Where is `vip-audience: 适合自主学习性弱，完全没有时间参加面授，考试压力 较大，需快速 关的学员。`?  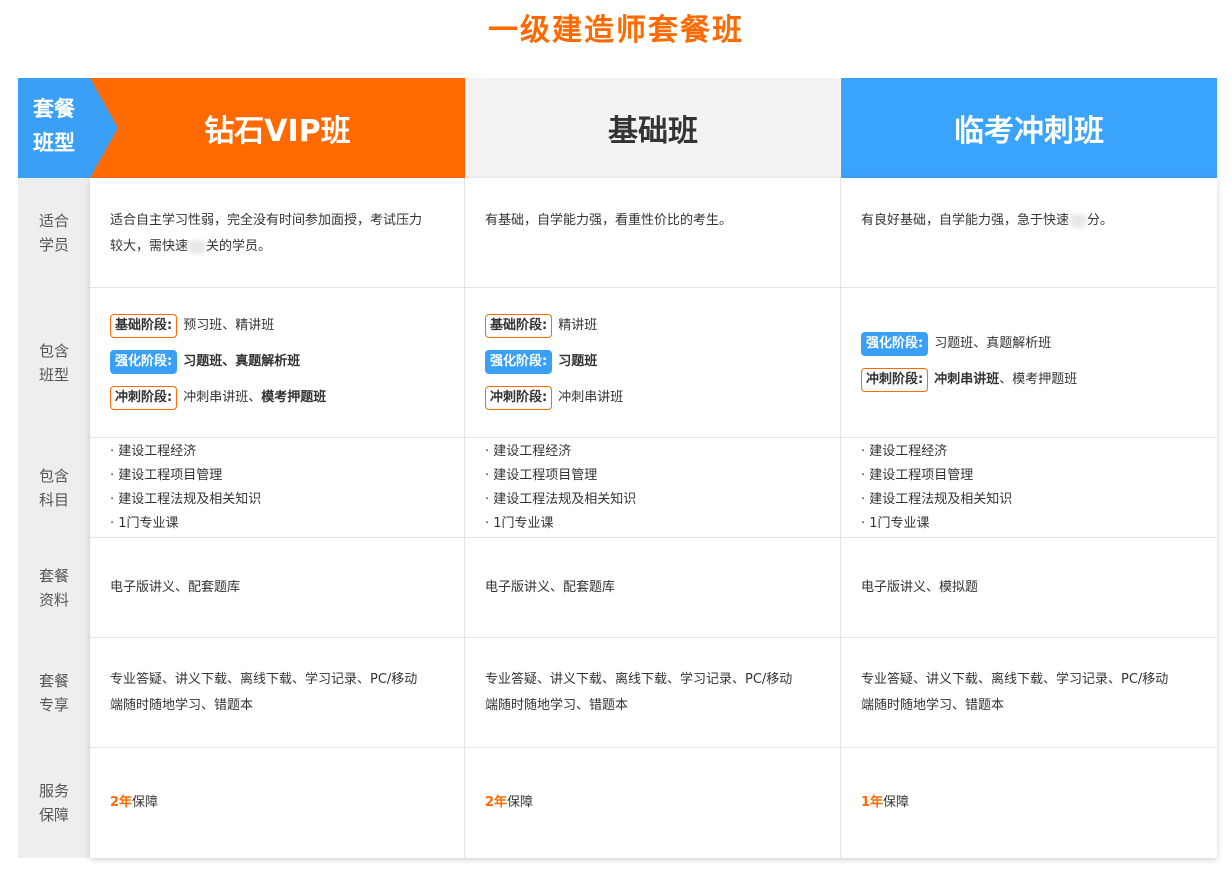
vip-audience: 适合自主学习性弱，完全没有时间参加面授，考试压力 较大，需快速 关的学员。 is located at coordinates (277, 233).